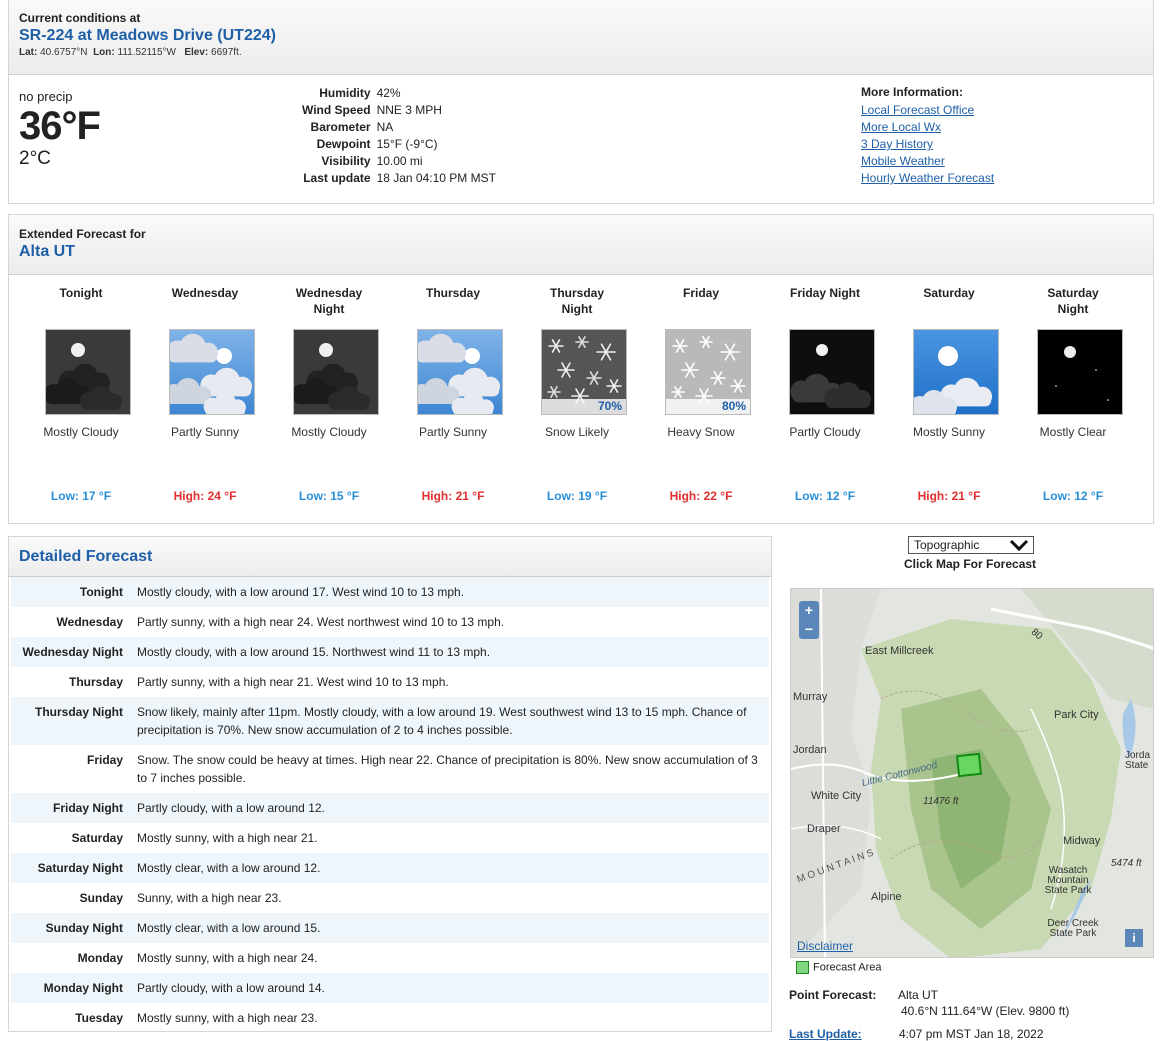 This screenshot has width=1164, height=1041. What do you see at coordinates (971, 1034) in the screenshot?
I see `last-update-value: 4:07 pm MST Jan 18, 2022` at bounding box center [971, 1034].